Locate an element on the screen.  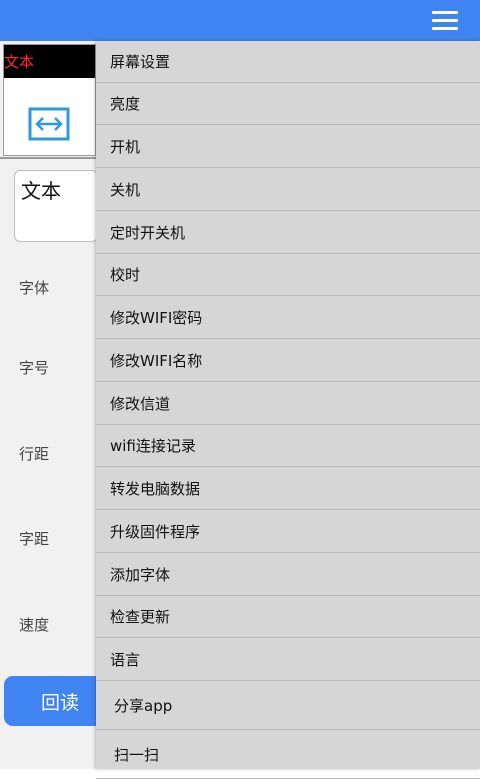
menu-item-brightness: 亮度 is located at coordinates (288, 104).